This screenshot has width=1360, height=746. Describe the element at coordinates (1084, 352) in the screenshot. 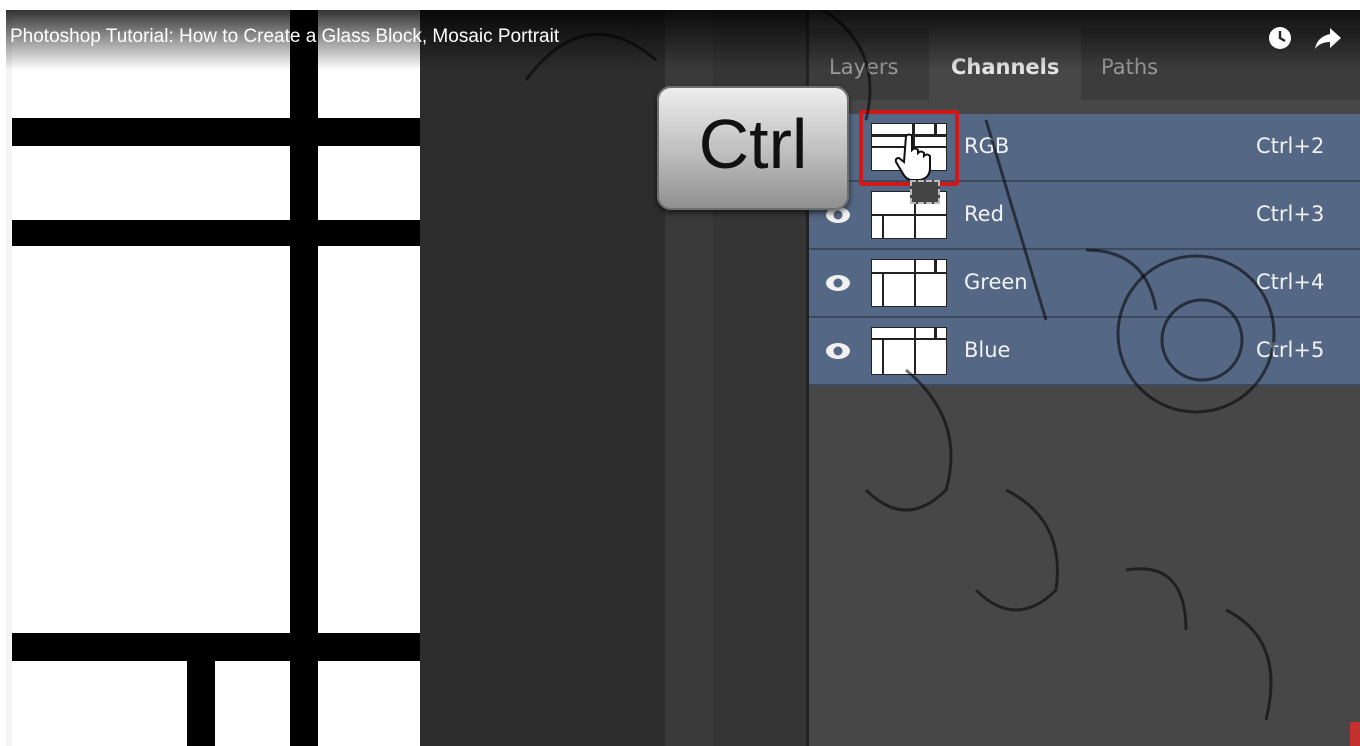

I see `channel-row-blue: Blue Ctrl+5` at that location.